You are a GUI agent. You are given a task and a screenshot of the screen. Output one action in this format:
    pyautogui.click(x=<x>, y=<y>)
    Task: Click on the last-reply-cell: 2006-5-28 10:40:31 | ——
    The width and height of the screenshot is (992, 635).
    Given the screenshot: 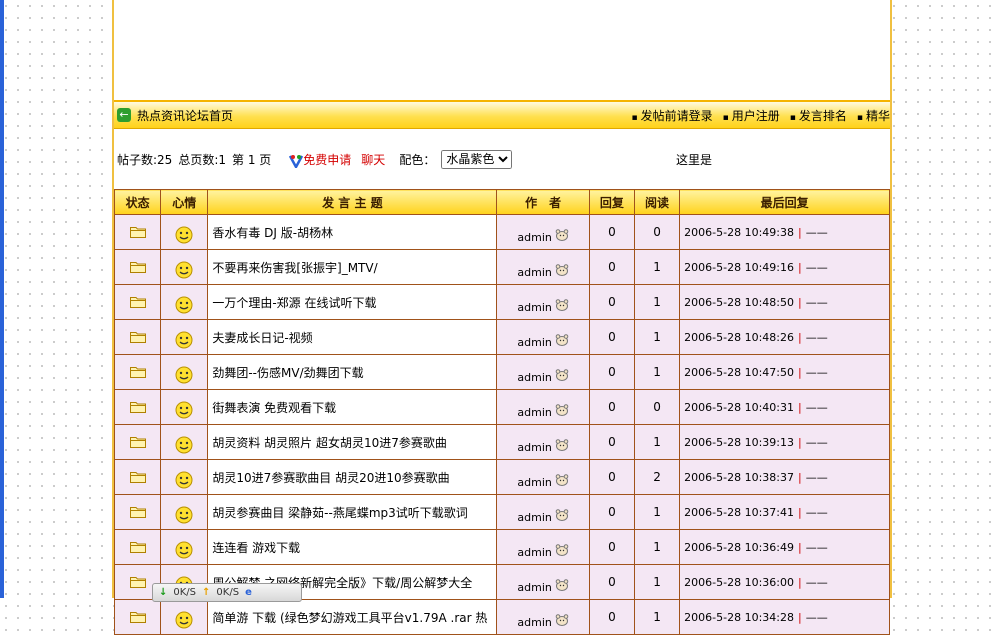 What is the action you would take?
    pyautogui.click(x=784, y=407)
    